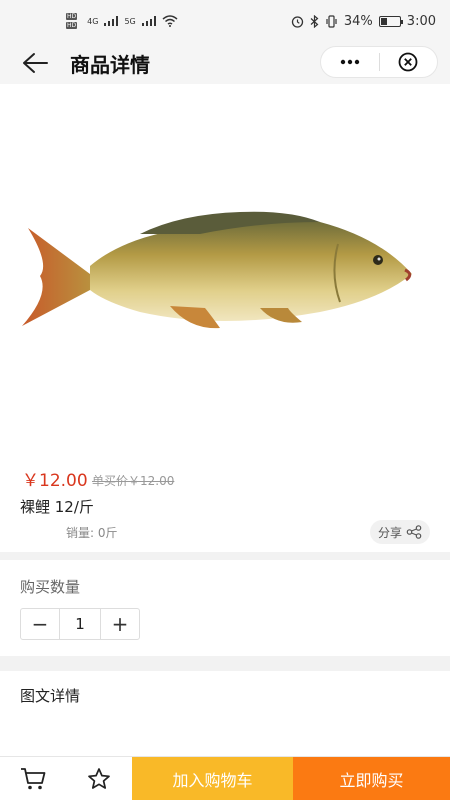 Image resolution: width=450 pixels, height=800 pixels. I want to click on product-price: ￥12.00, so click(55, 481).